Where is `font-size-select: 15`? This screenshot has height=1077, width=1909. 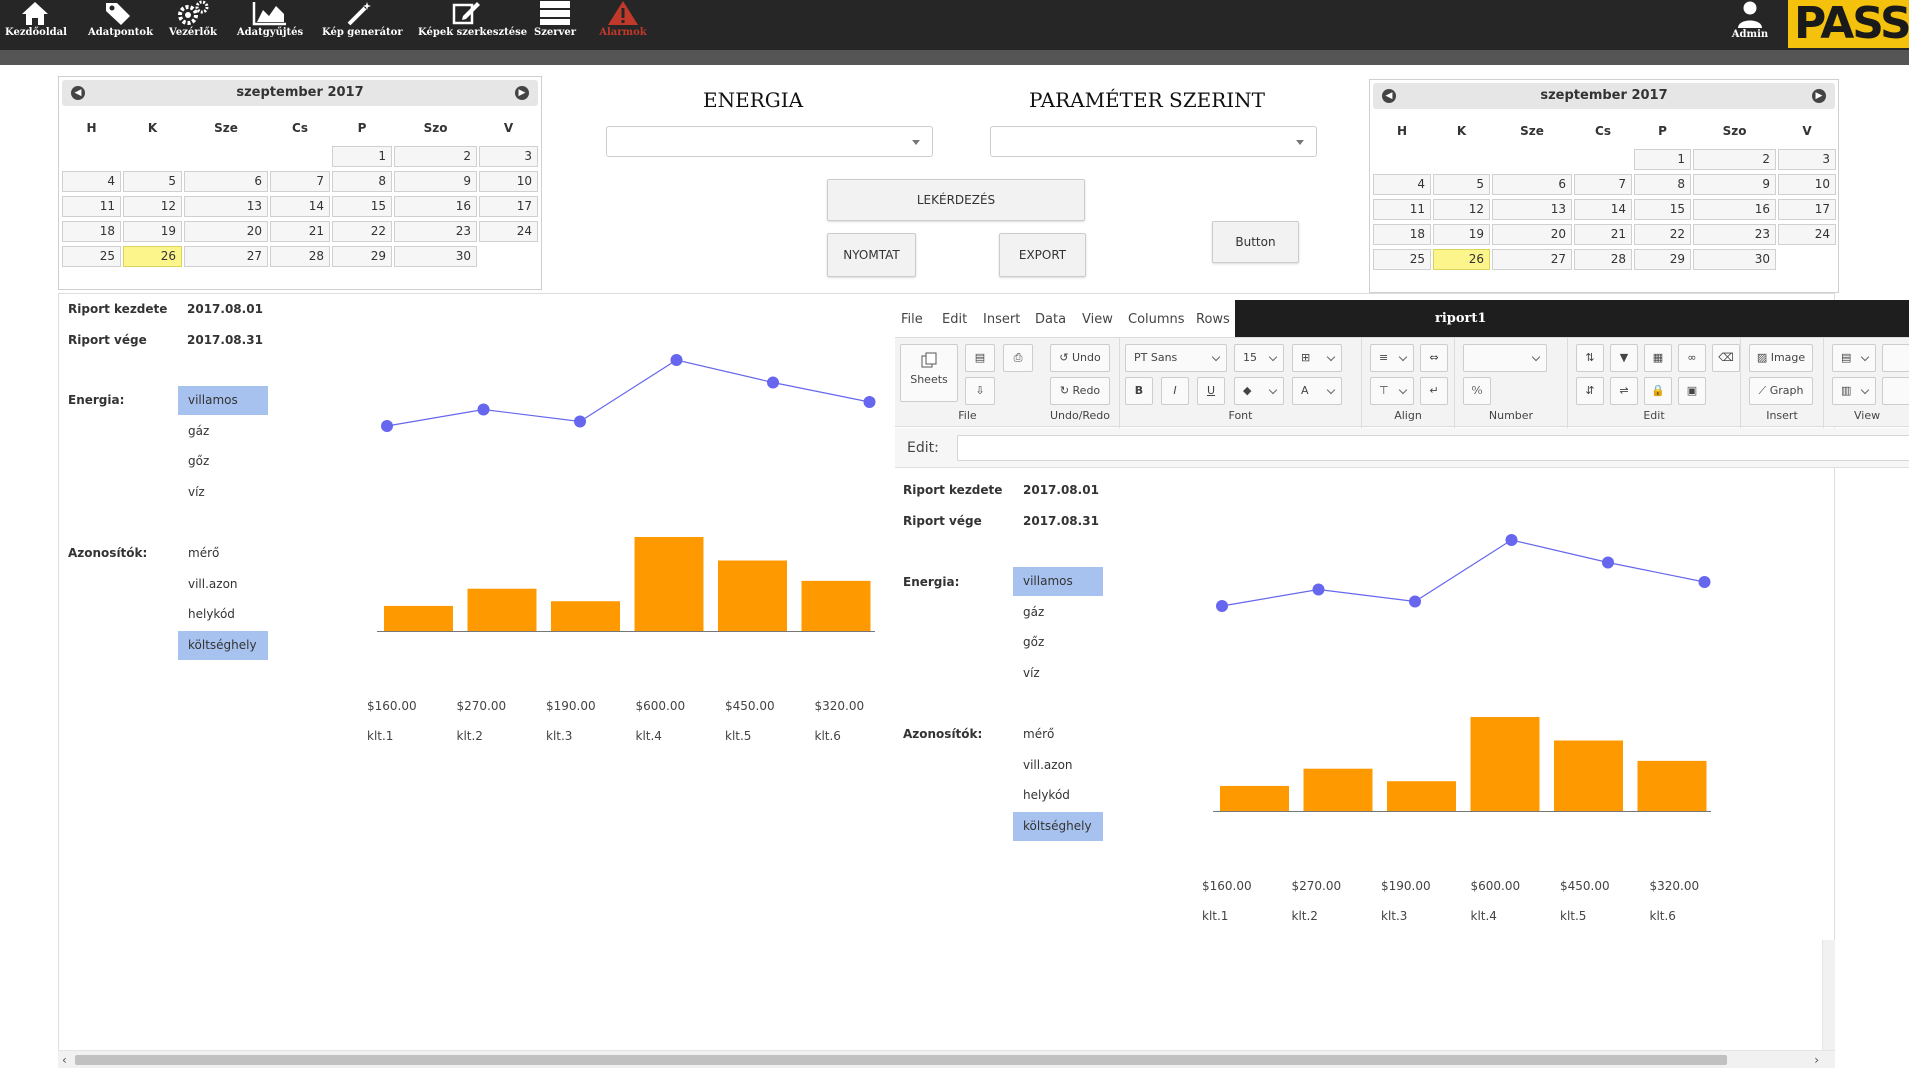
font-size-select: 15 is located at coordinates (1259, 358).